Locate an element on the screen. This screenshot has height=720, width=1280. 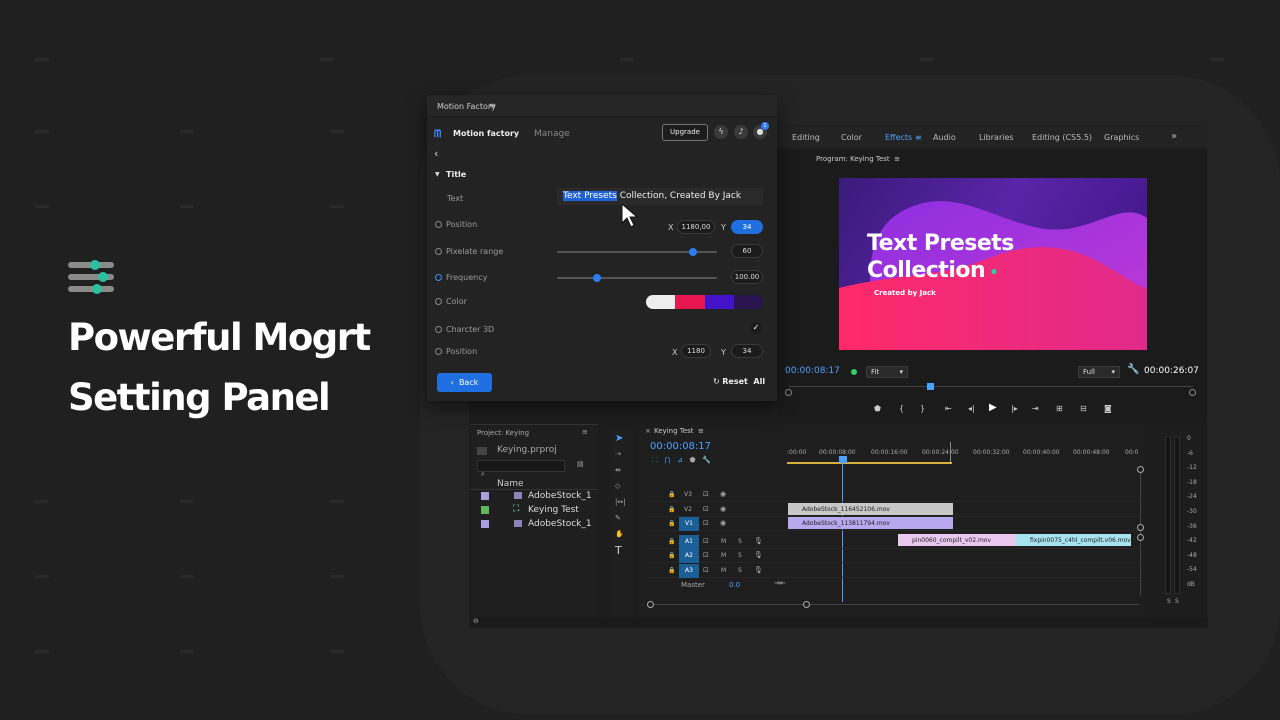
play-icon: ▶ is located at coordinates (993, 407).